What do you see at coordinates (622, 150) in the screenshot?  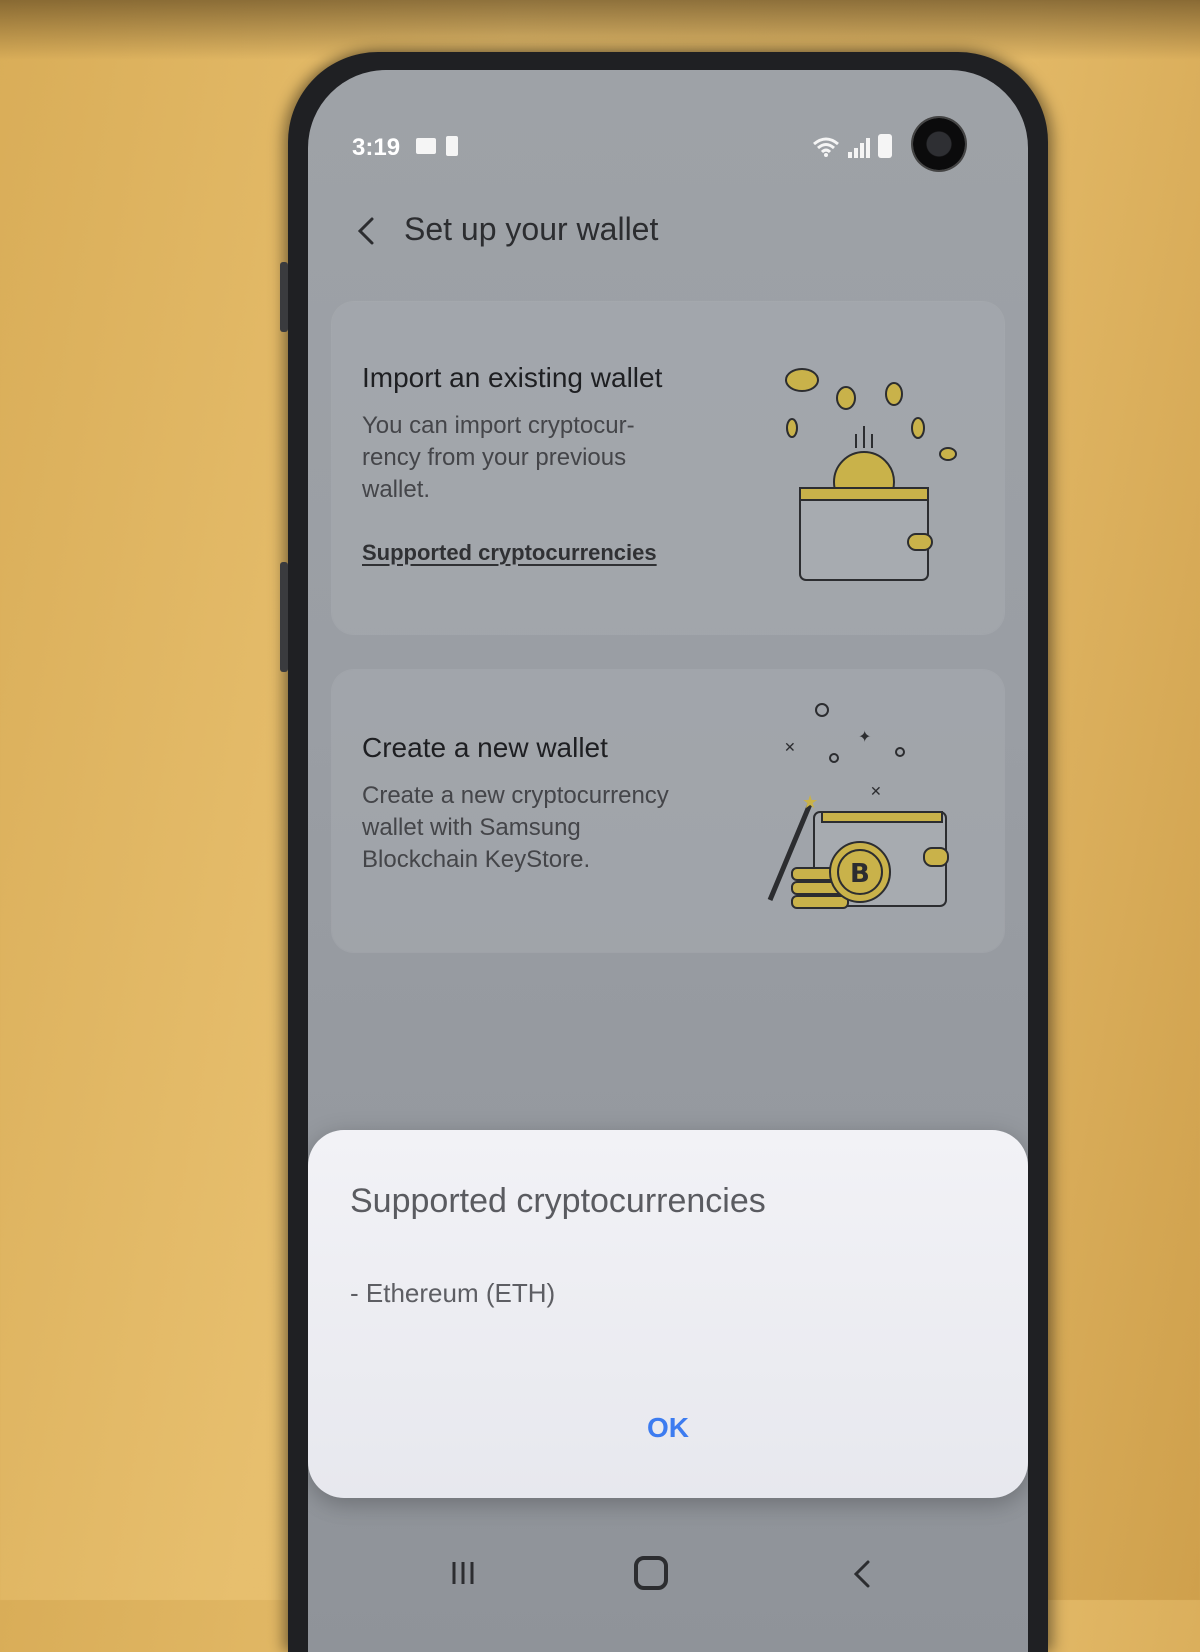 I see `status-bar: 3:19` at bounding box center [622, 150].